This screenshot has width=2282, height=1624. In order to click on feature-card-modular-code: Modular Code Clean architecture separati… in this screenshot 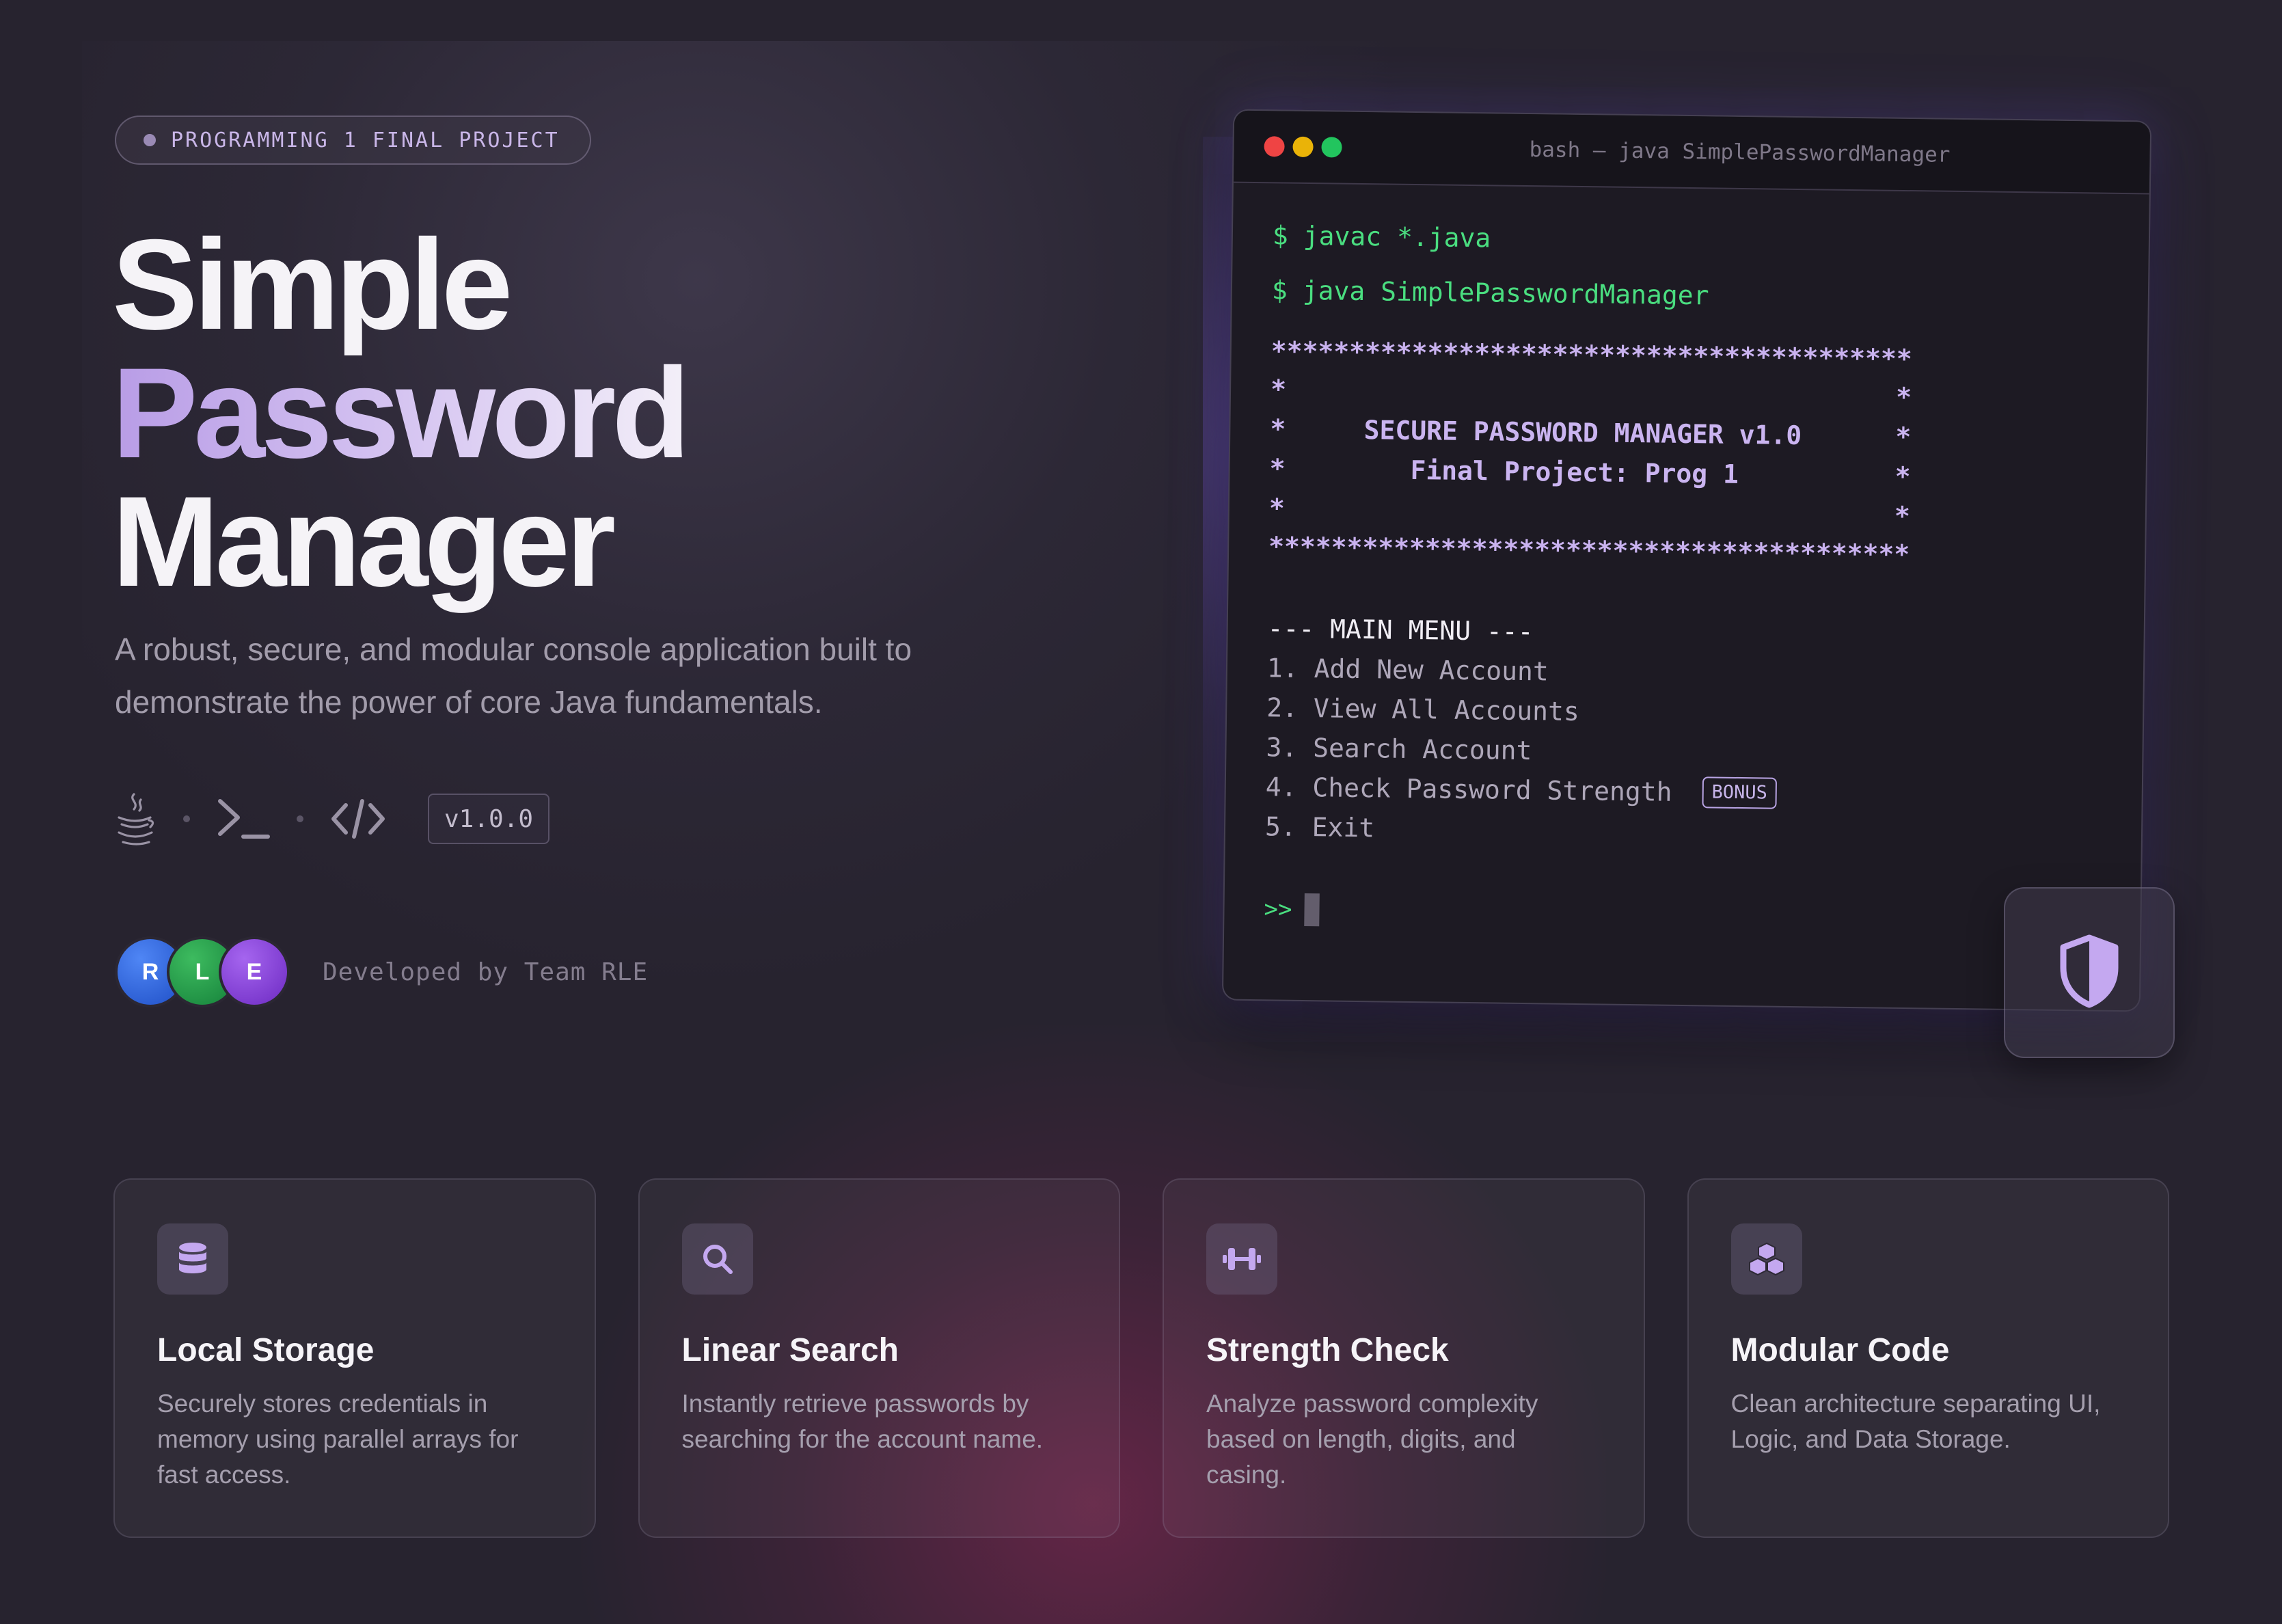, I will do `click(1928, 1358)`.